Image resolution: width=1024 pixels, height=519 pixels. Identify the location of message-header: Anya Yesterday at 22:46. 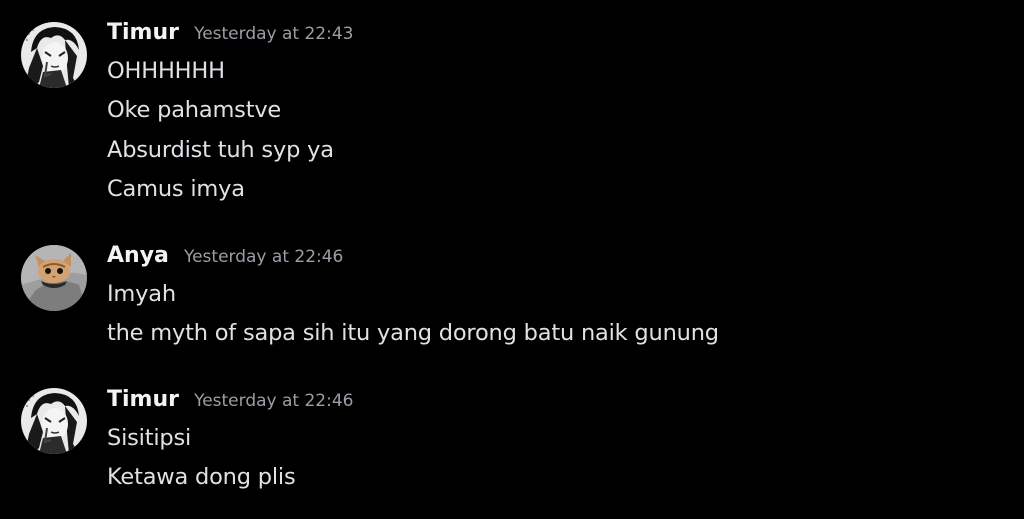
(225, 259).